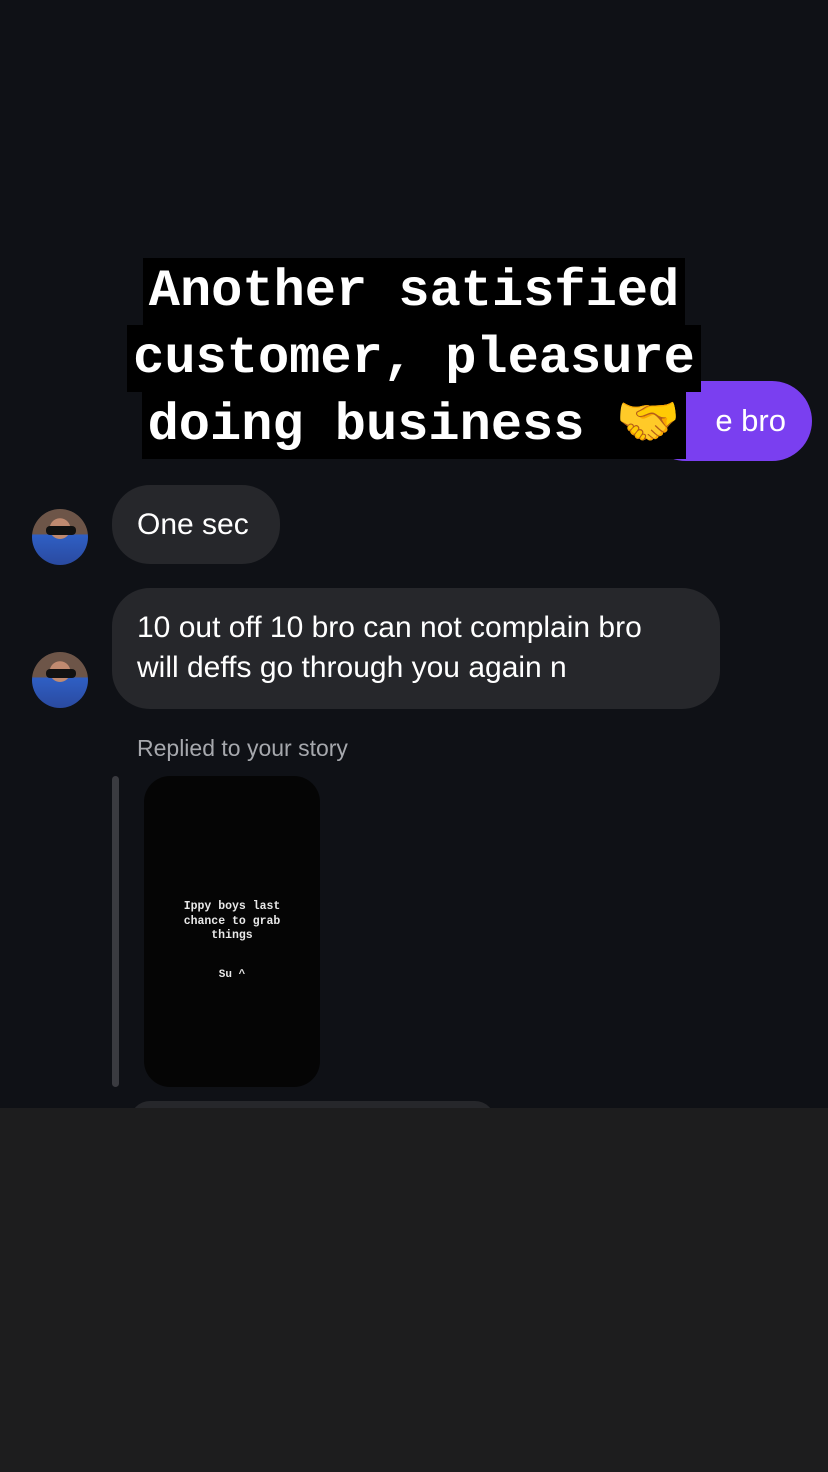 The height and width of the screenshot is (1472, 828). Describe the element at coordinates (312, 1104) in the screenshot. I see `next-message-bubble-partial` at that location.